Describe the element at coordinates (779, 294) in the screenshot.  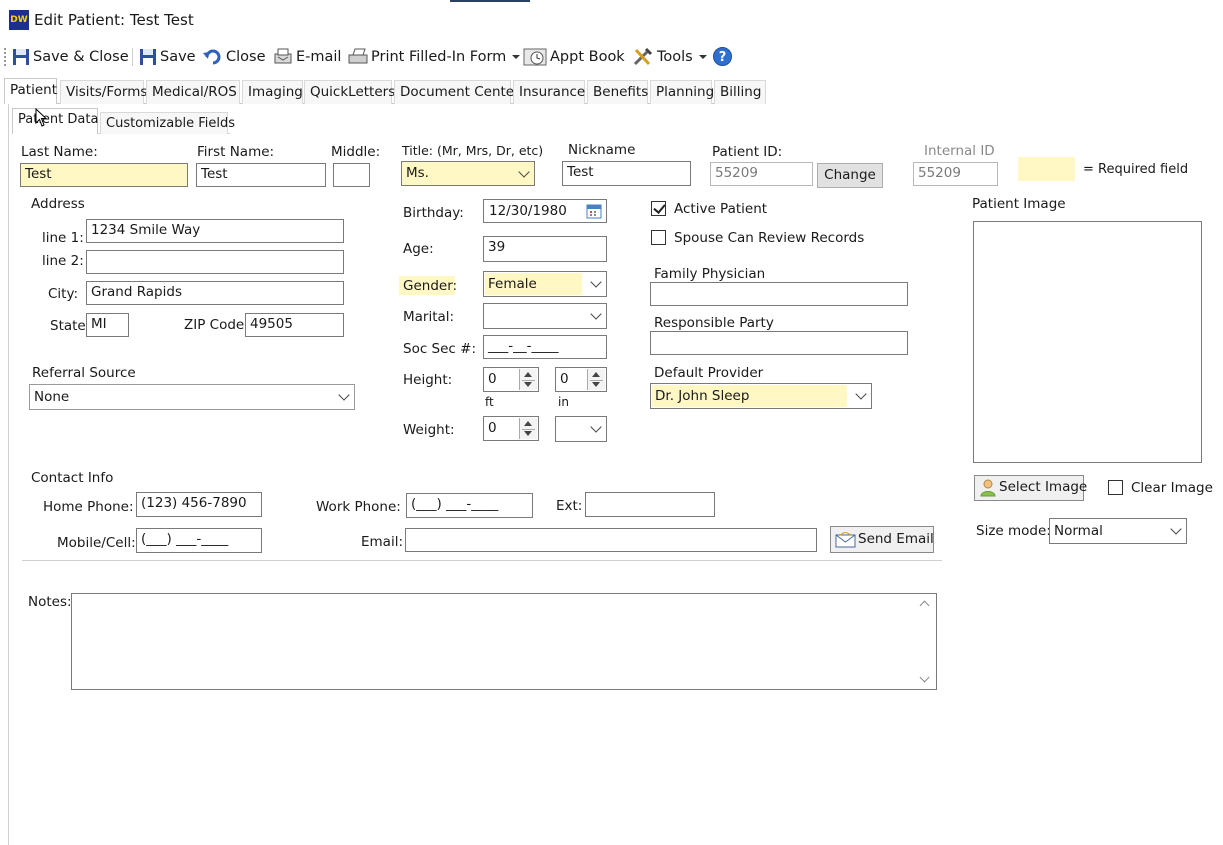
I see `family-physician-input` at that location.